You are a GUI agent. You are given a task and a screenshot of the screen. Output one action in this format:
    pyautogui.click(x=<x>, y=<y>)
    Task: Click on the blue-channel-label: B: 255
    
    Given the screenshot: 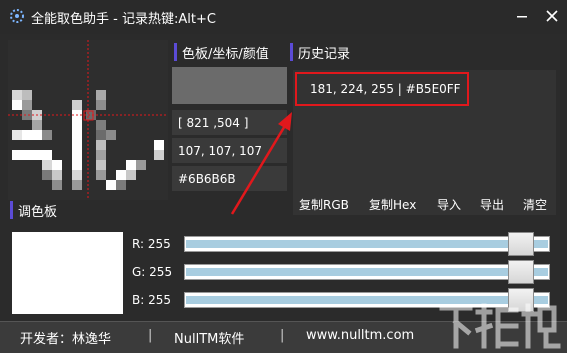 What is the action you would take?
    pyautogui.click(x=152, y=300)
    